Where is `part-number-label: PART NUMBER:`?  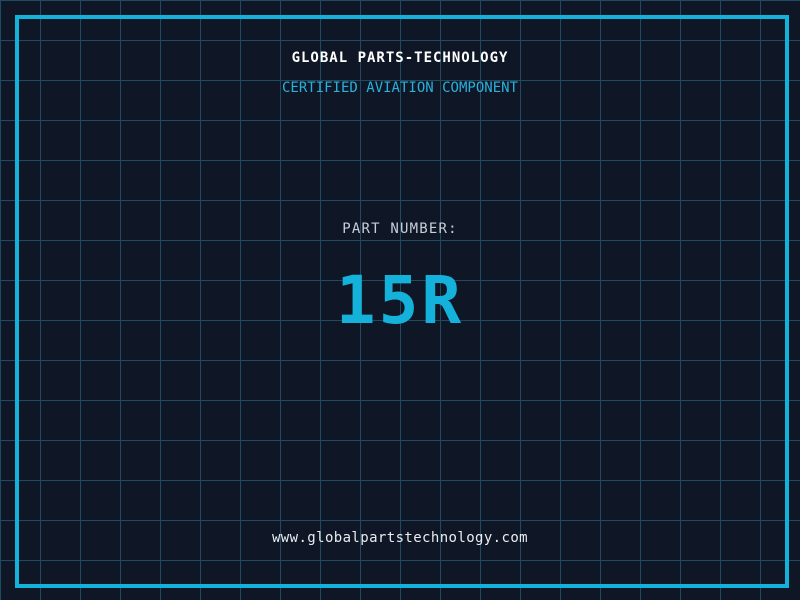
part-number-label: PART NUMBER: is located at coordinates (400, 229).